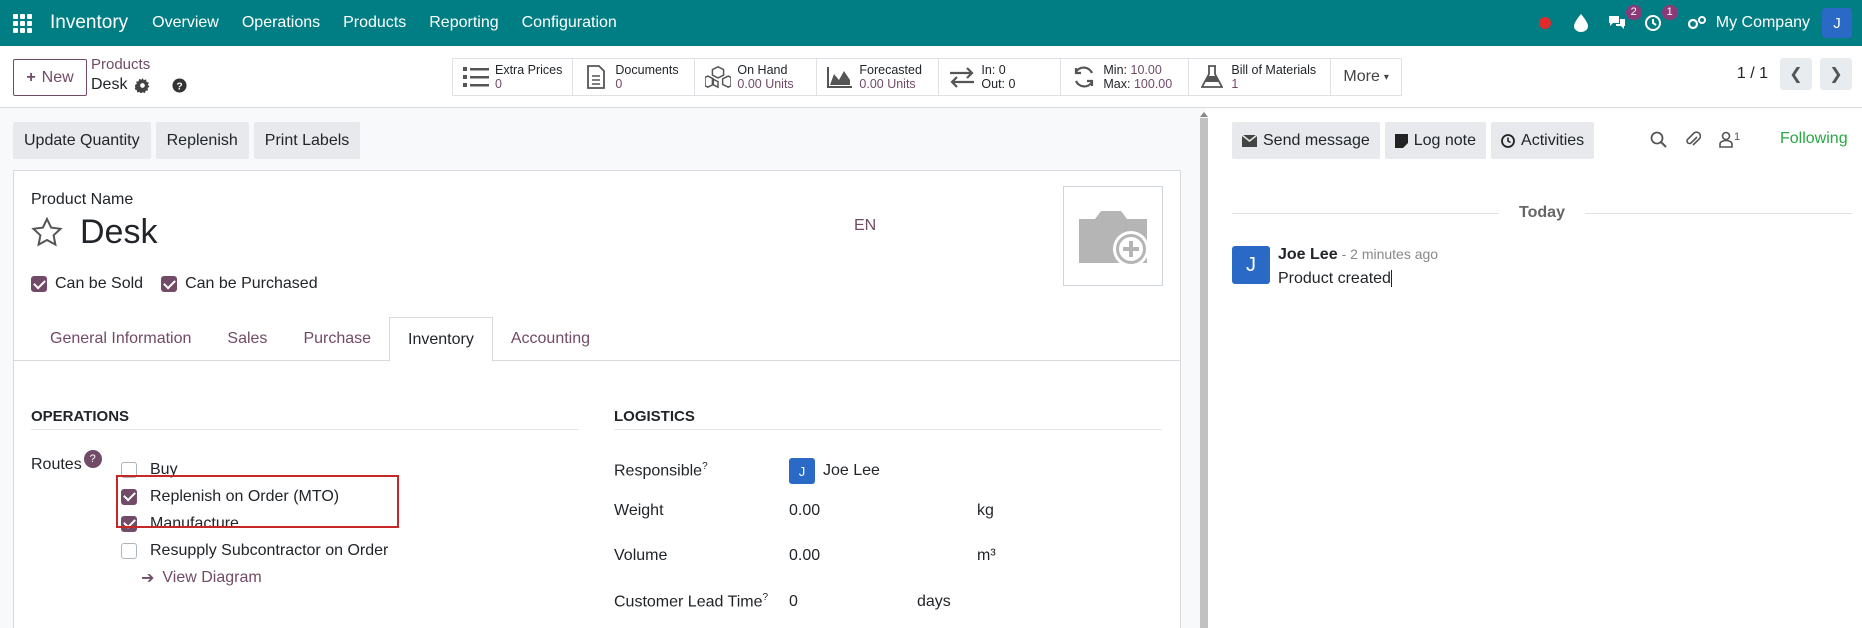  I want to click on routes-label-text: Routes, so click(56, 464).